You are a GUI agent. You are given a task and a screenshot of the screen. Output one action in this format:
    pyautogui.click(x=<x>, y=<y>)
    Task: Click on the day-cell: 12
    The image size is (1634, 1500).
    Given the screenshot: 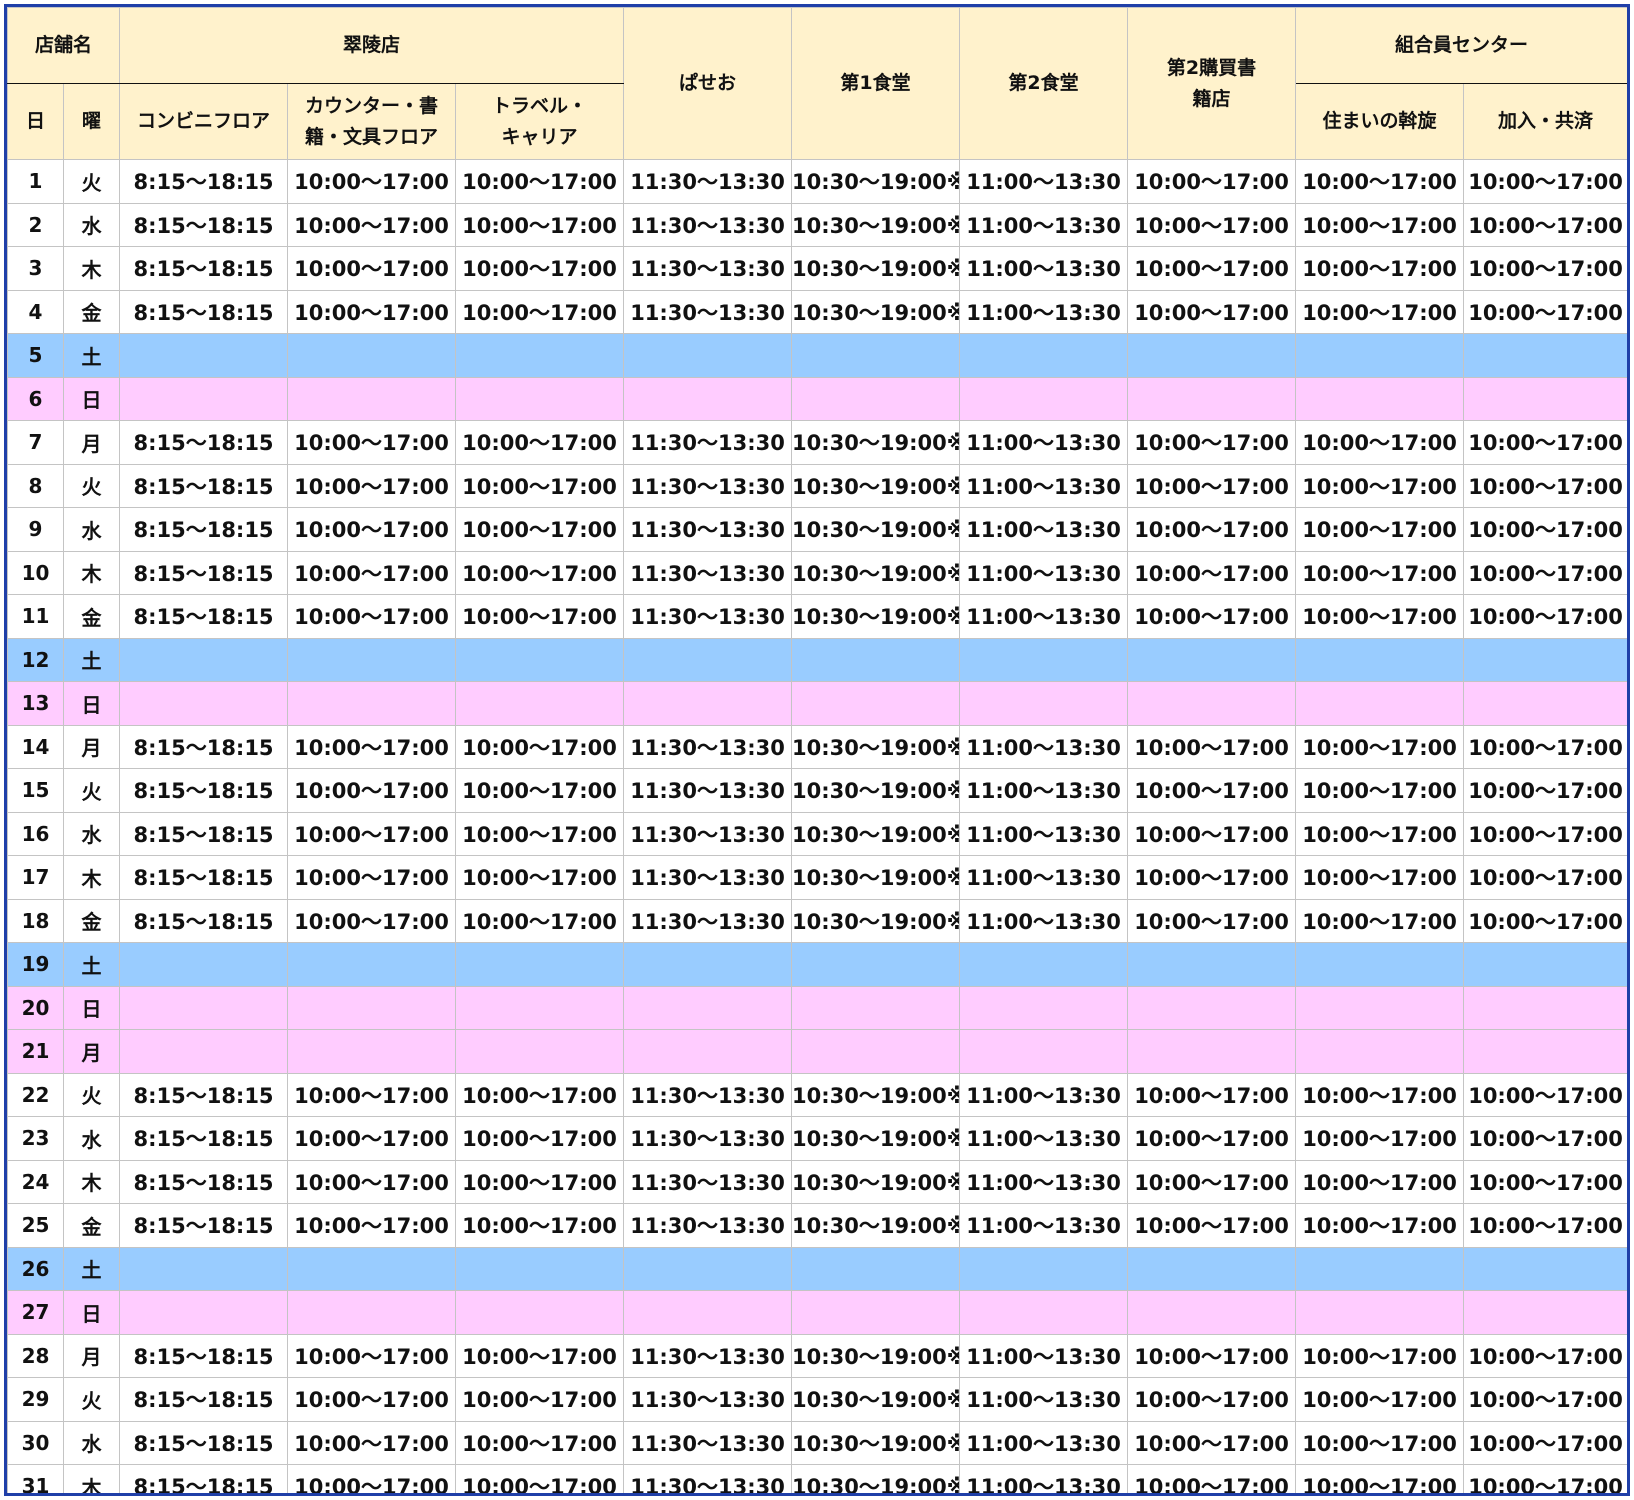 What is the action you would take?
    pyautogui.click(x=35, y=659)
    